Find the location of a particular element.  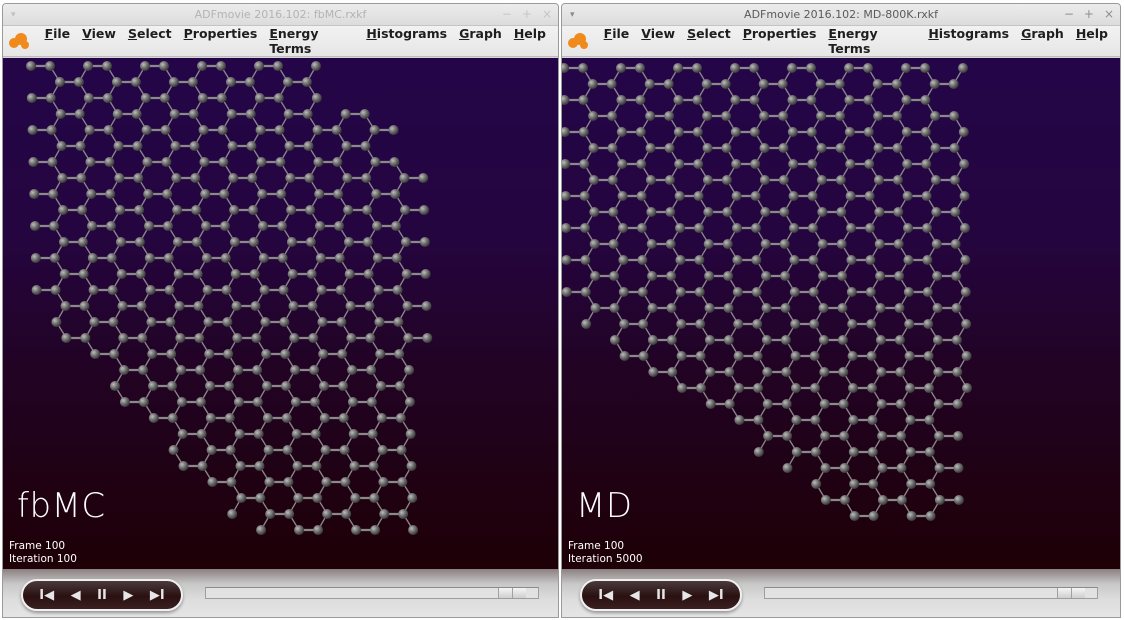

iteration-number: Iteration 5000 is located at coordinates (605, 559).